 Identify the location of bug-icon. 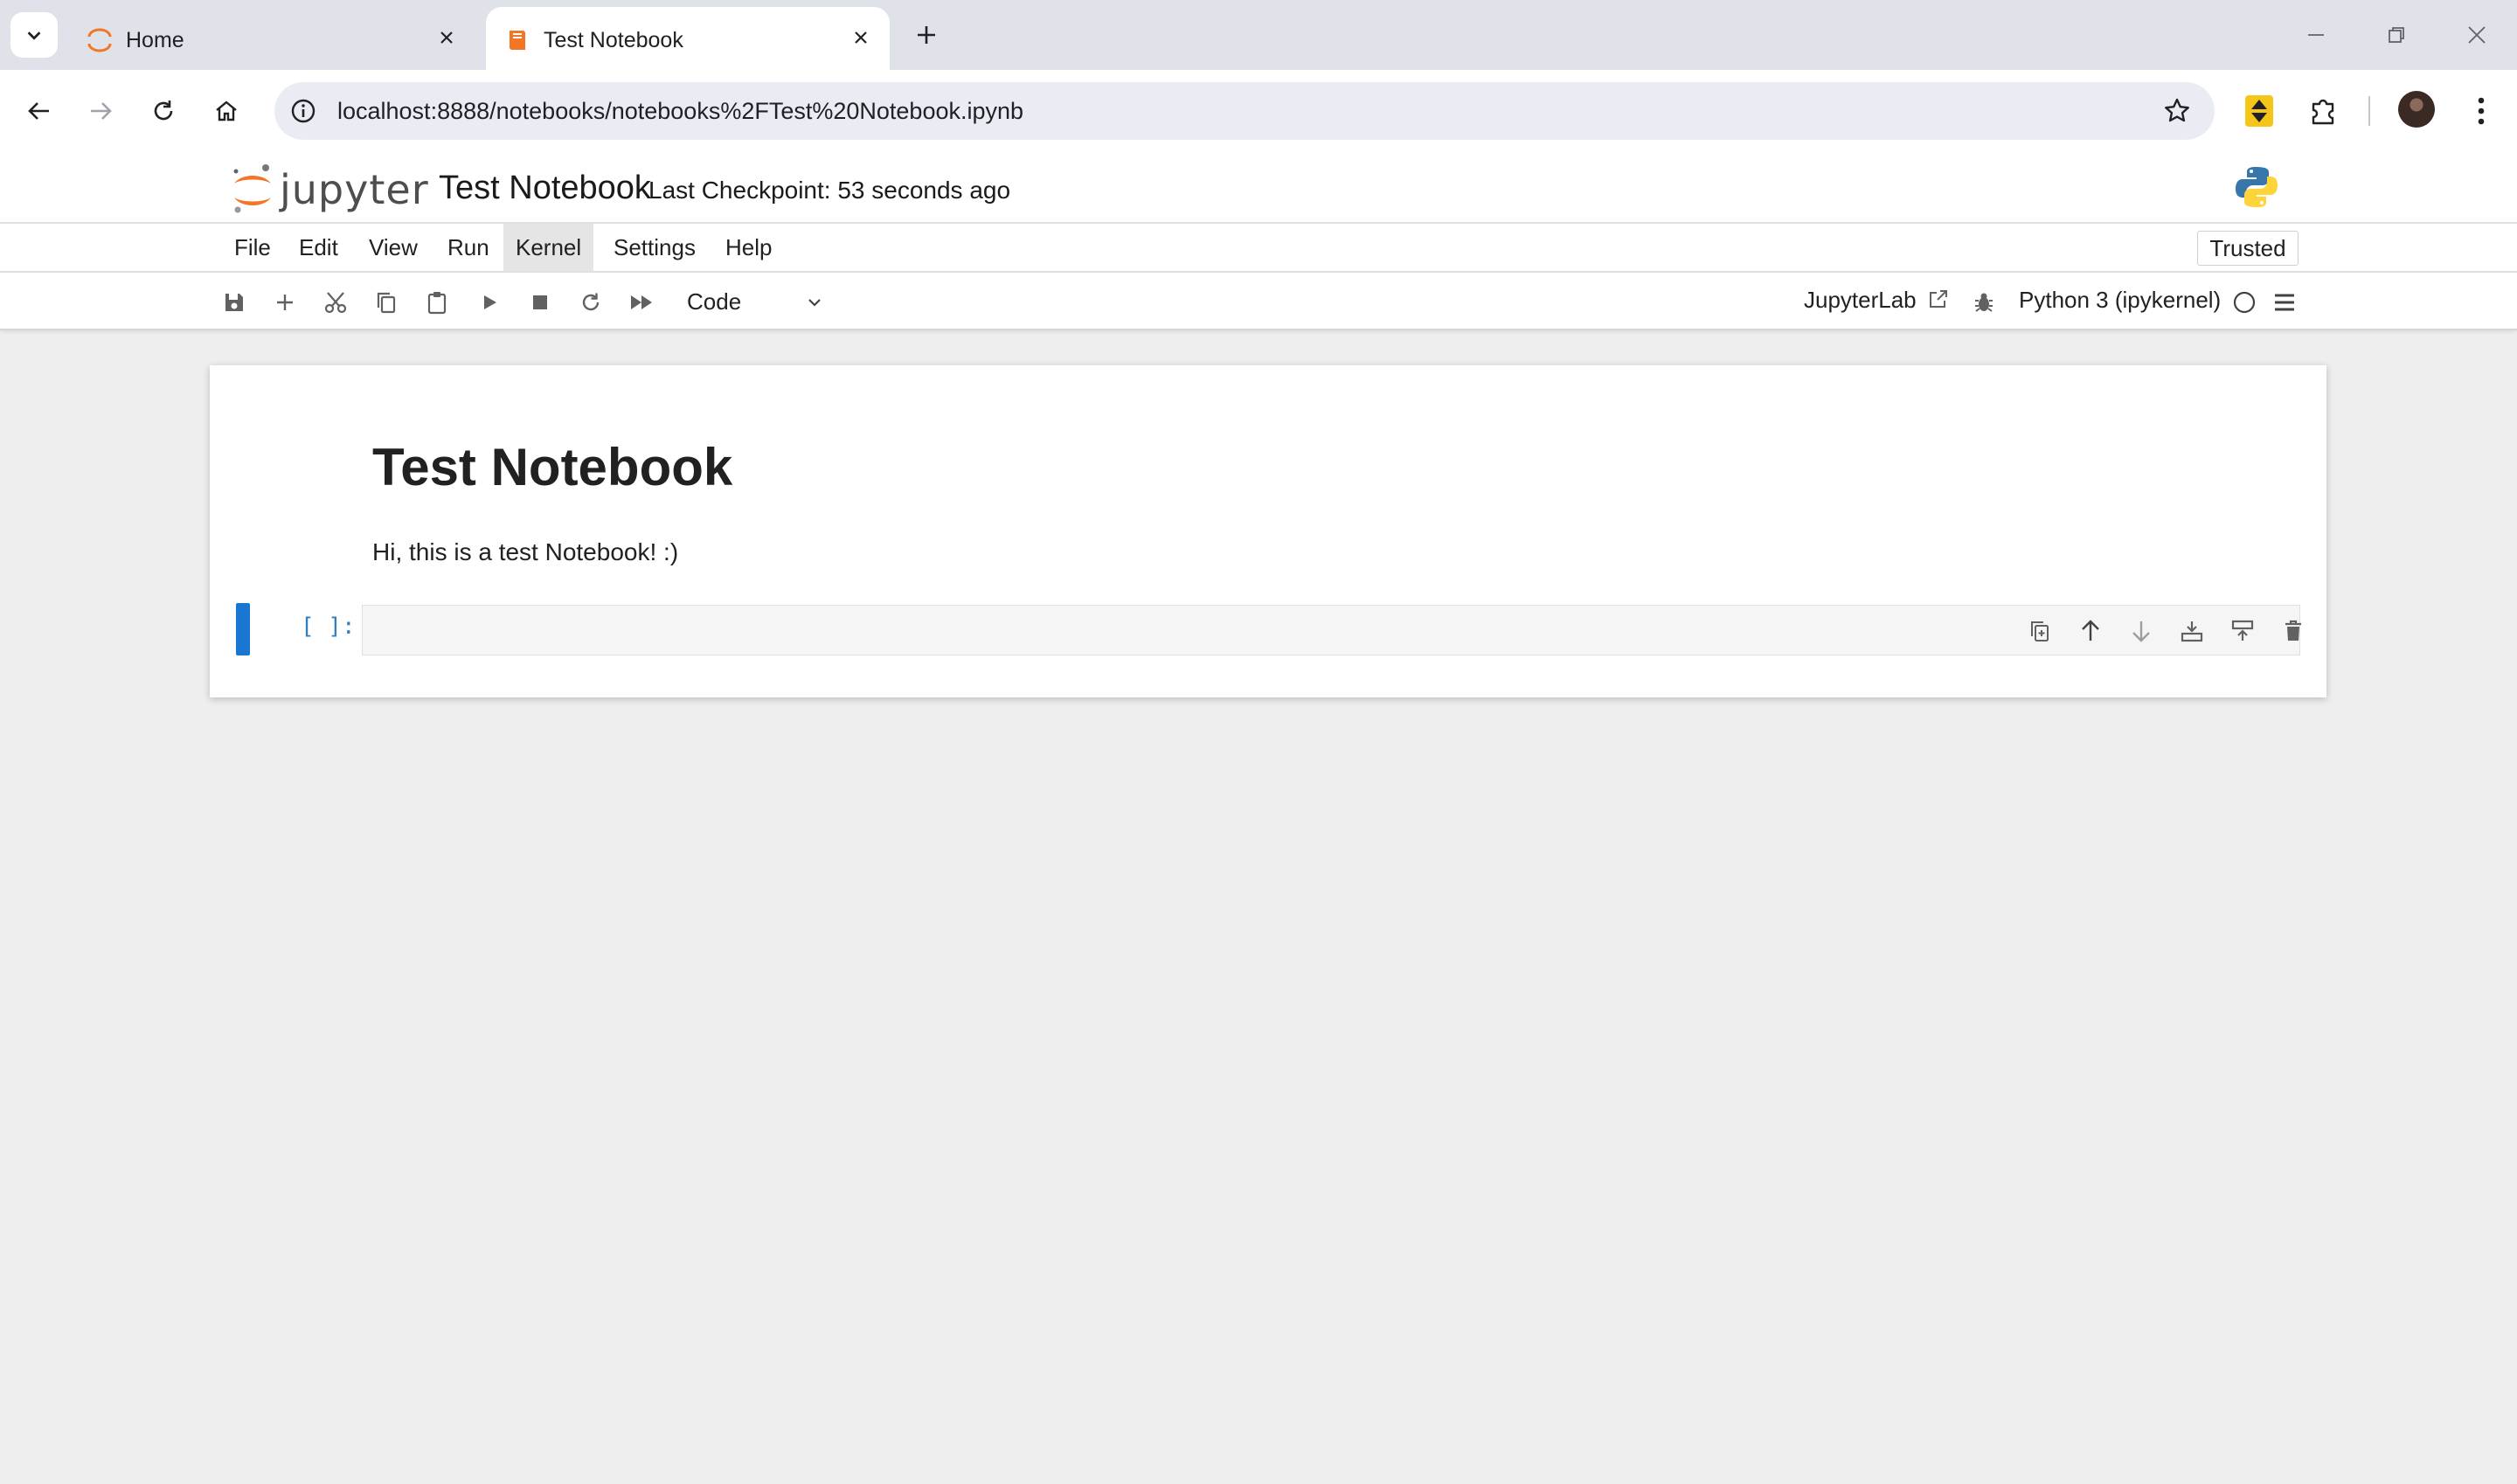
(1984, 302).